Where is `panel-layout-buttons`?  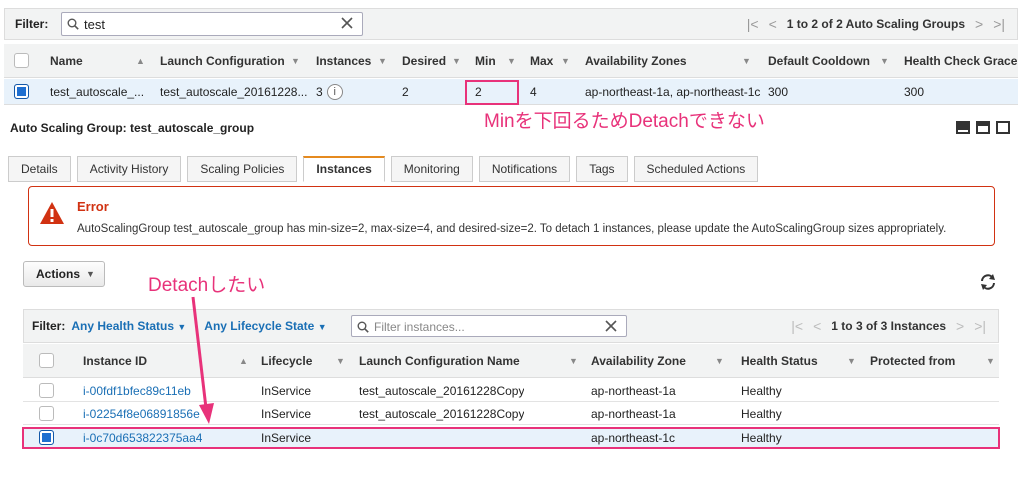 panel-layout-buttons is located at coordinates (983, 127).